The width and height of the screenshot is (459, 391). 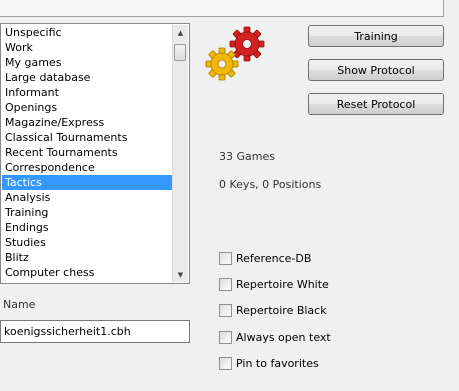 I want to click on list-item: Analysis, so click(x=87, y=197).